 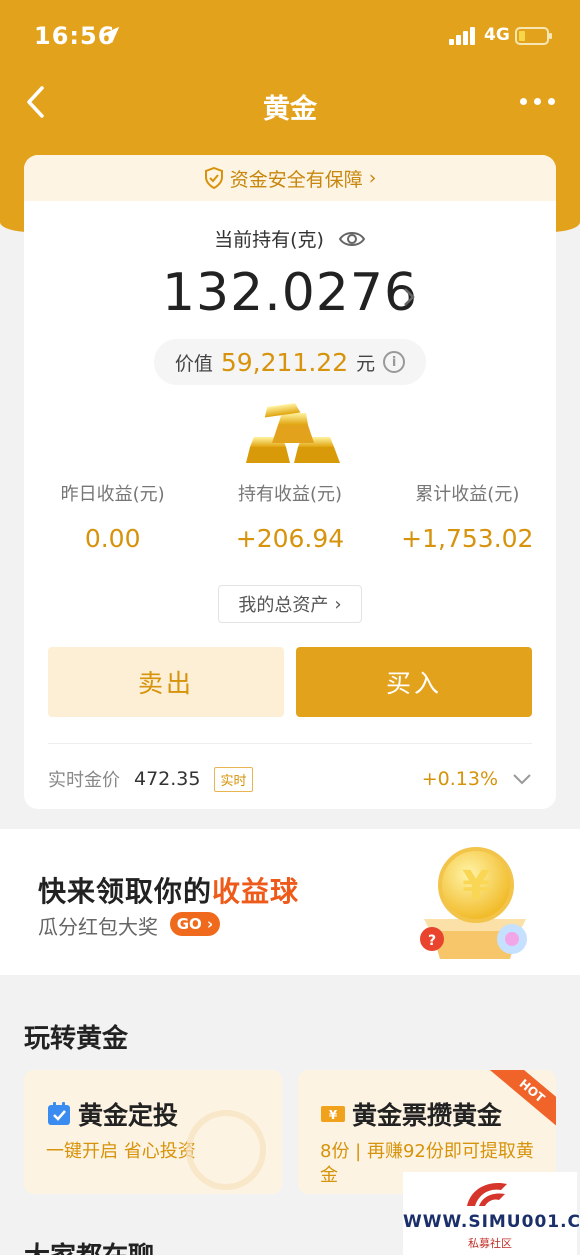 I want to click on holding-label: 当前持有(克), so click(x=290, y=238).